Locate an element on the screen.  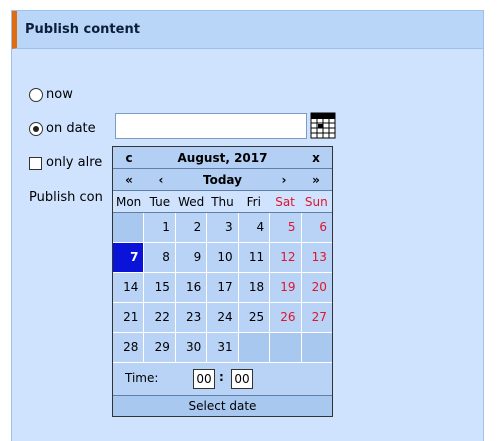
hour-field: 00 is located at coordinates (204, 379).